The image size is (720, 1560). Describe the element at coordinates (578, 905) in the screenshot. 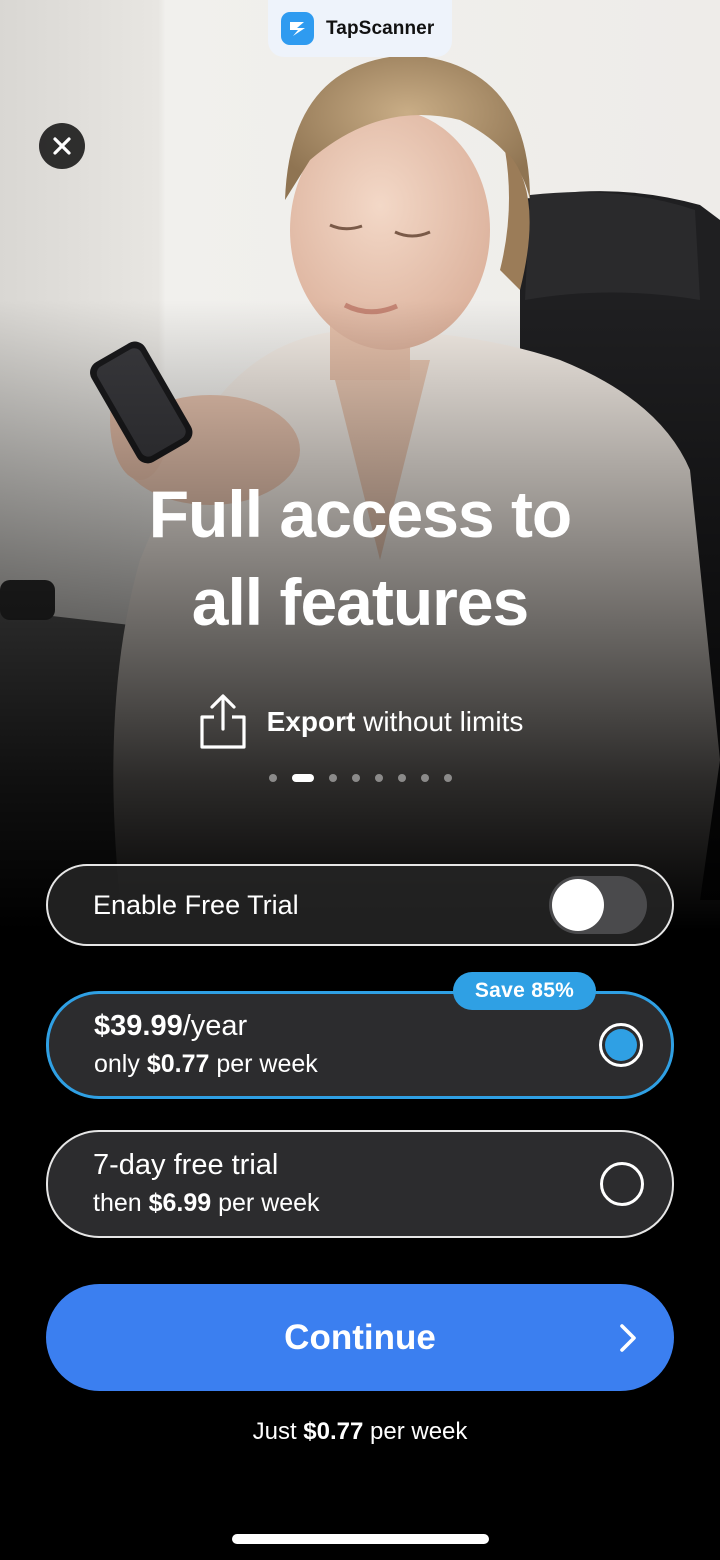

I see `switch-knob` at that location.